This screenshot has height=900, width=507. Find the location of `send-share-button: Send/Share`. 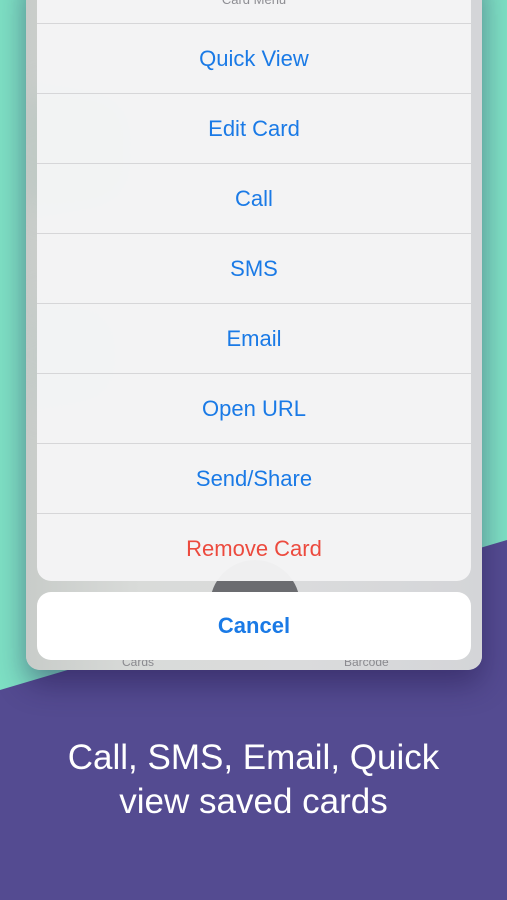

send-share-button: Send/Share is located at coordinates (254, 479).